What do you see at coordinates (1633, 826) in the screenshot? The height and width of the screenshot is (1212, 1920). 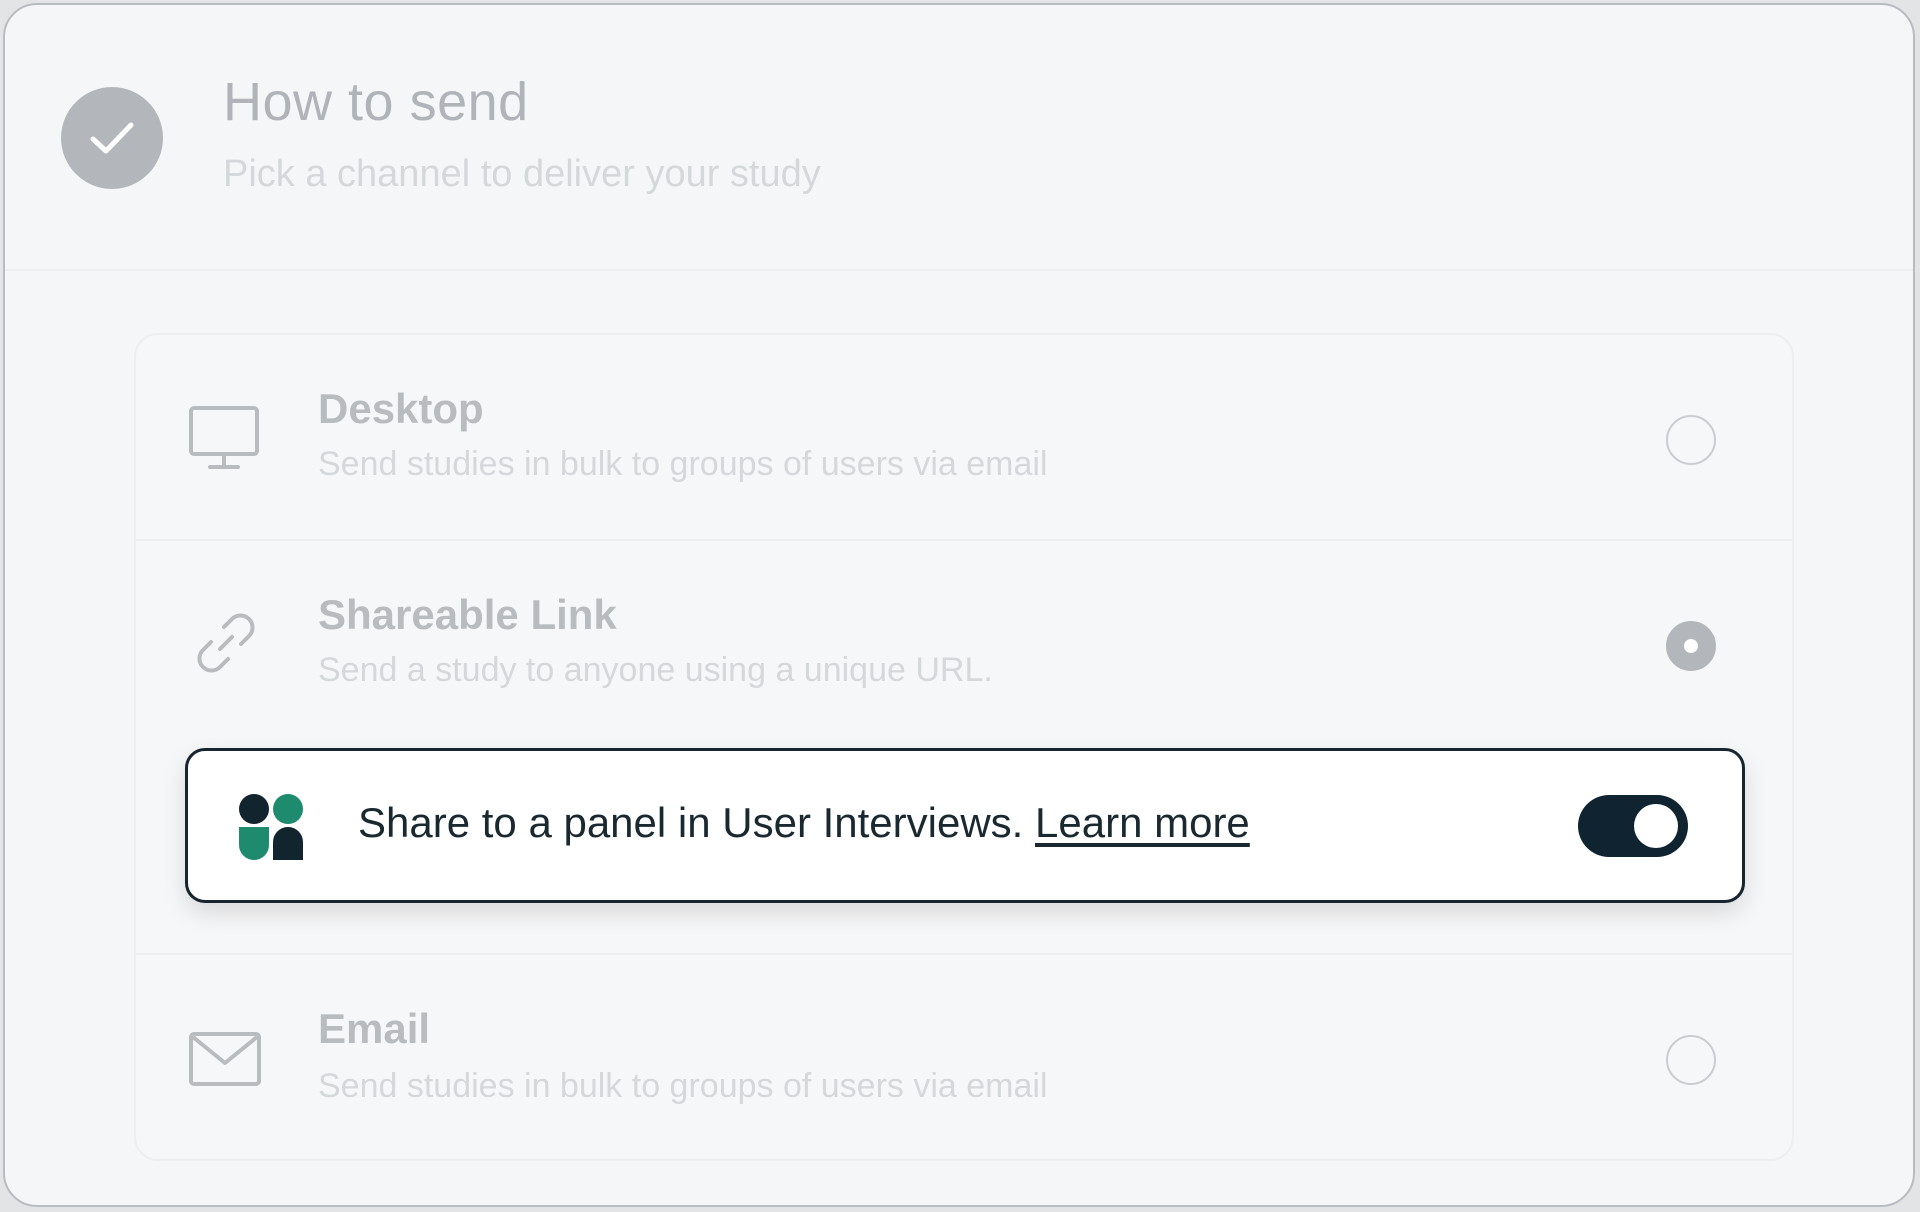 I see `share-to-panel-toggle` at bounding box center [1633, 826].